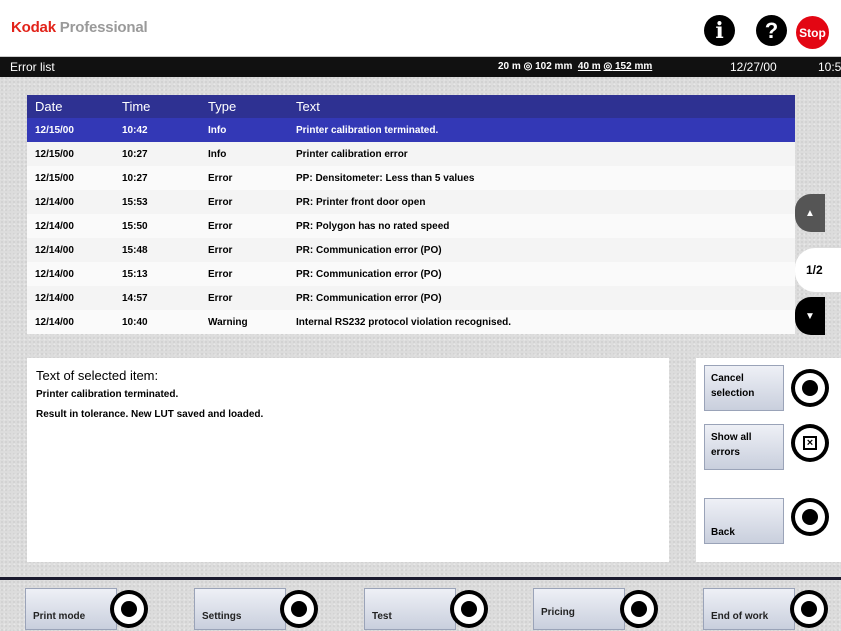  Describe the element at coordinates (469, 609) in the screenshot. I see `test-knob-icon` at that location.